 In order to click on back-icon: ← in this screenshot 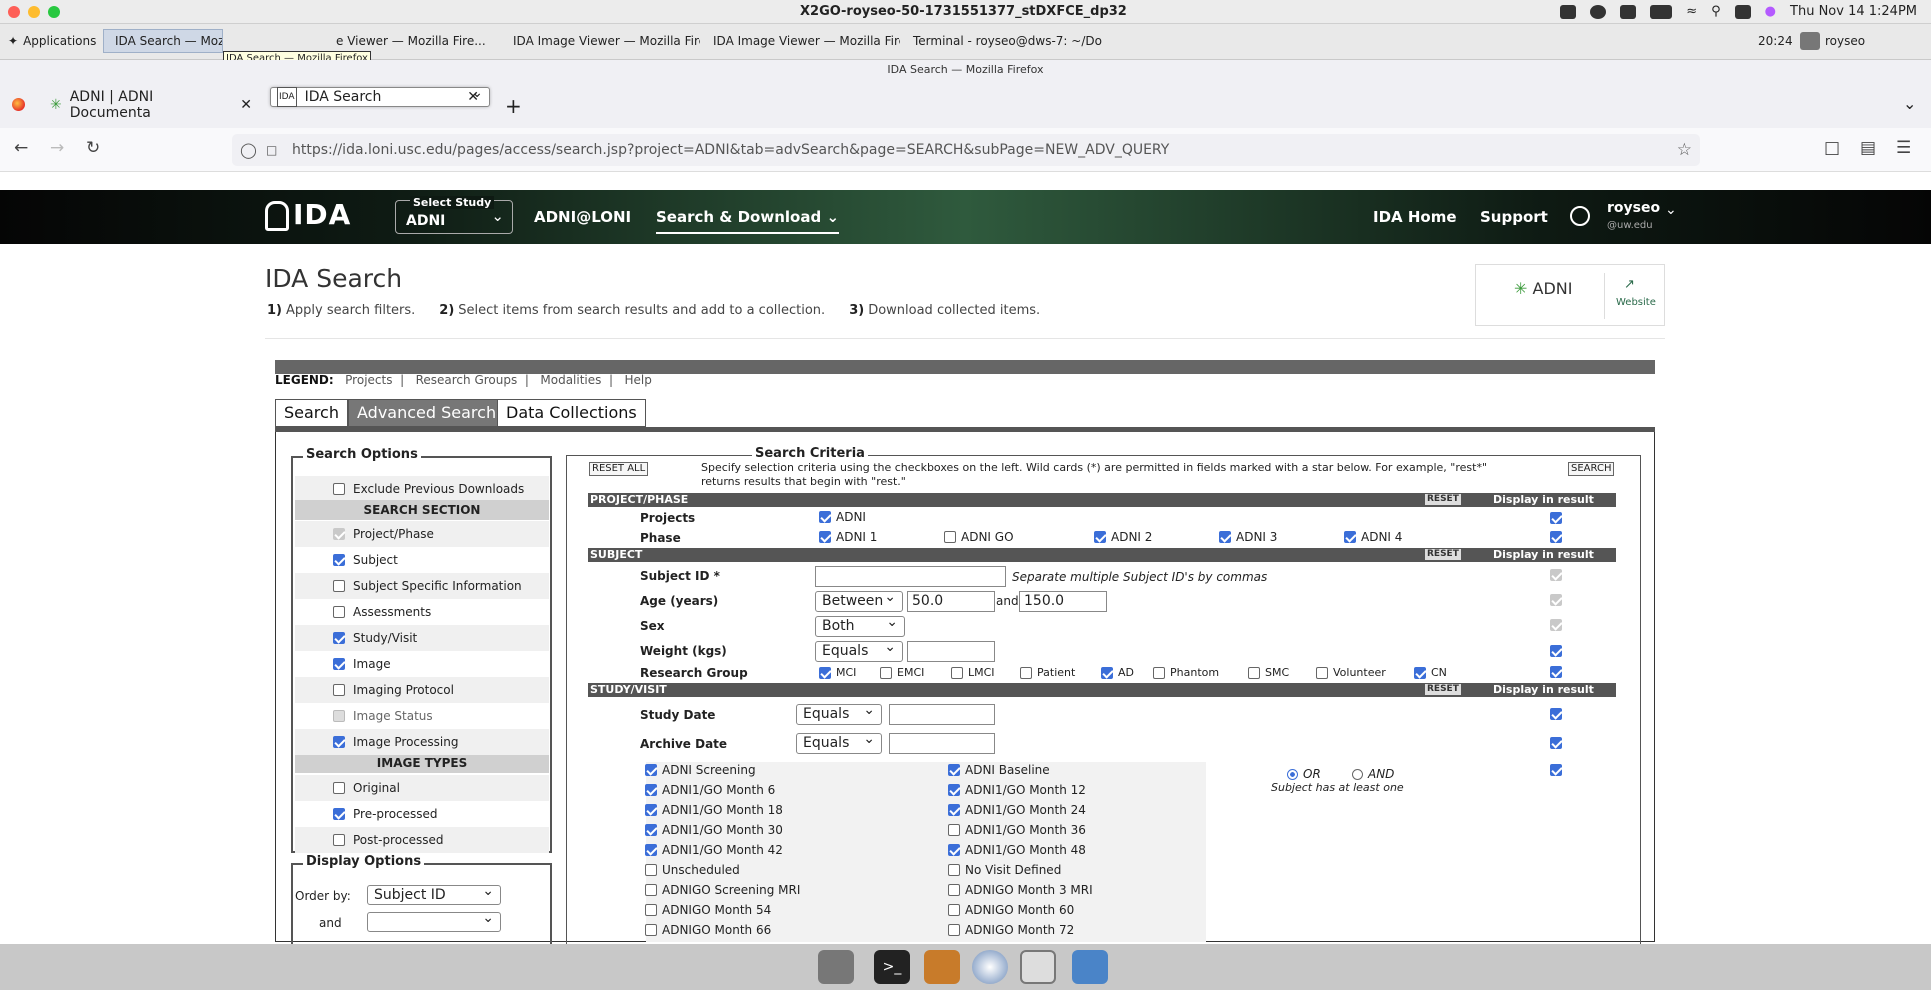, I will do `click(21, 148)`.